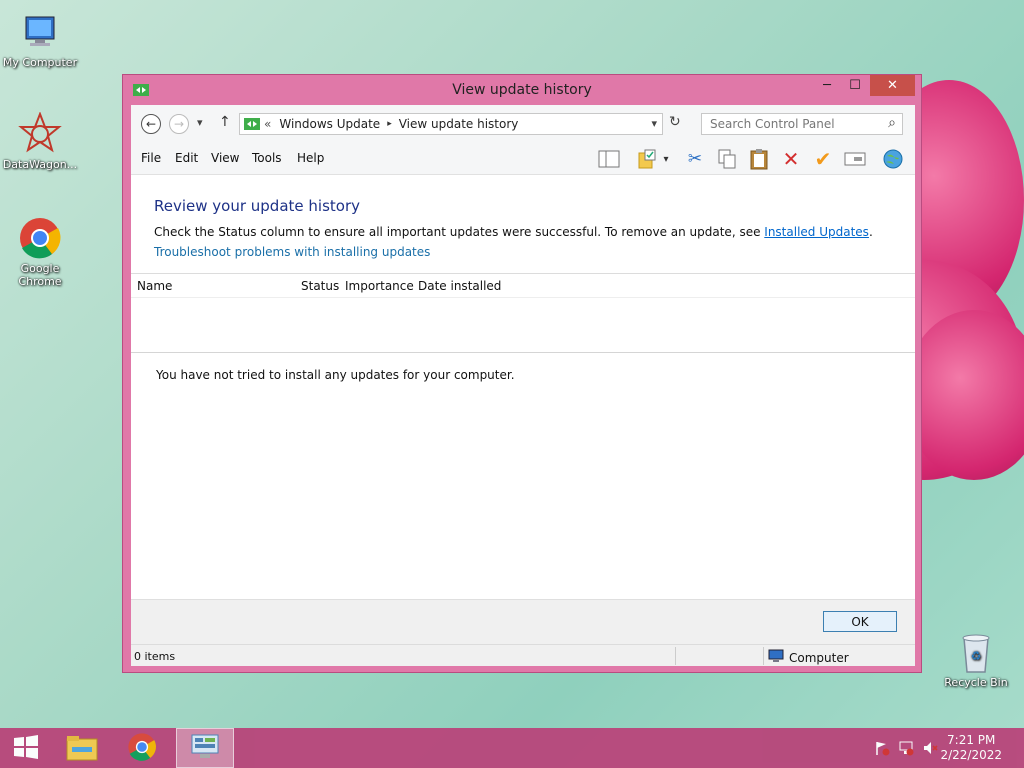 Image resolution: width=1024 pixels, height=768 pixels. What do you see at coordinates (666, 159) in the screenshot?
I see `folder-options-dropdown-icon: ▾` at bounding box center [666, 159].